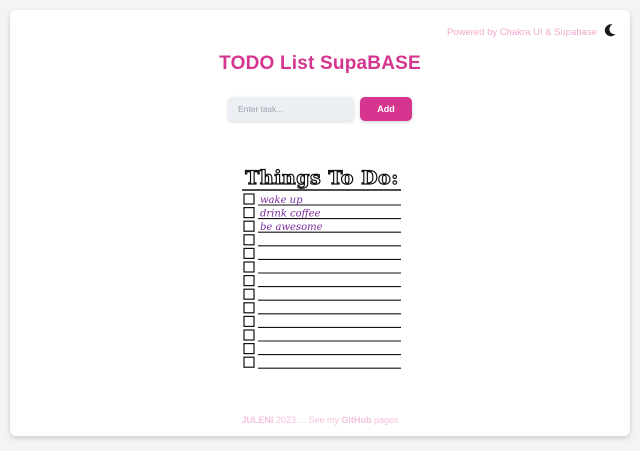 The height and width of the screenshot is (451, 640). Describe the element at coordinates (281, 200) in the screenshot. I see `todo-item-text: wake up` at that location.